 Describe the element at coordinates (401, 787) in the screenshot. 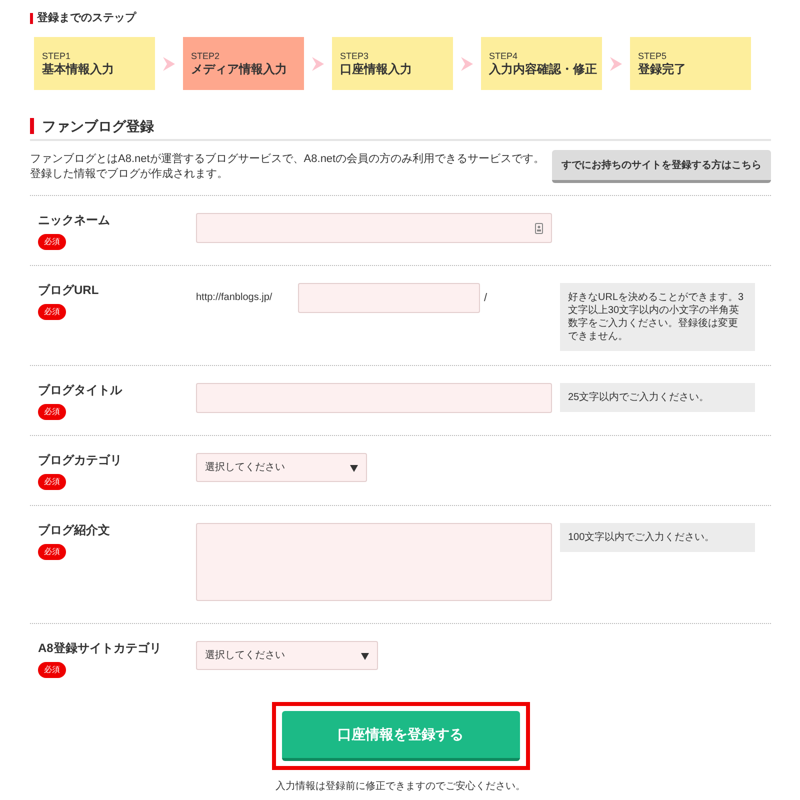

I see `note-text: 入力情報は登録前に修正できますのでご安心ください。` at that location.